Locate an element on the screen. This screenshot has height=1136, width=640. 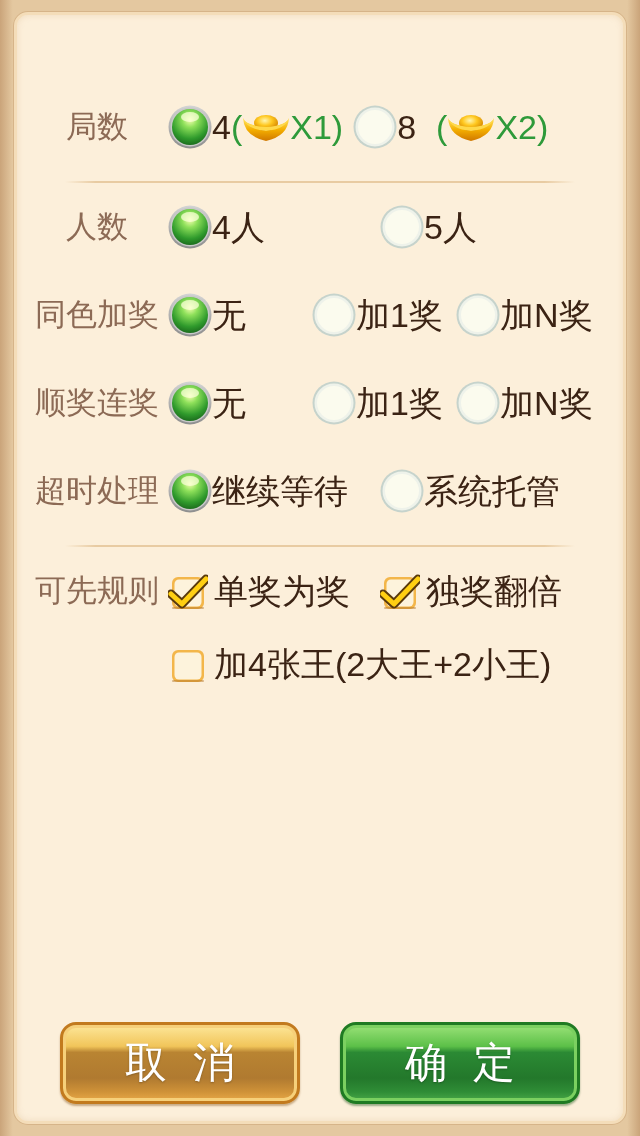
confirm-button: 确定 is located at coordinates (460, 1063).